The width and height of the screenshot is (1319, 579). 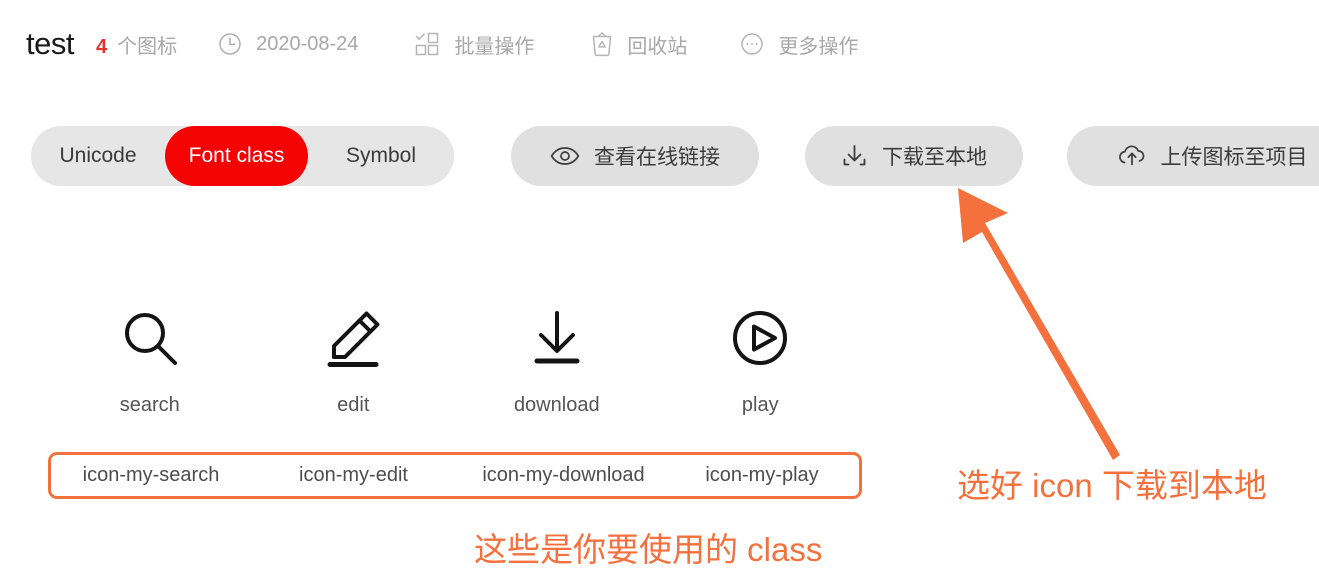 I want to click on icon-grid-row: search edit download play, so click(x=455, y=353).